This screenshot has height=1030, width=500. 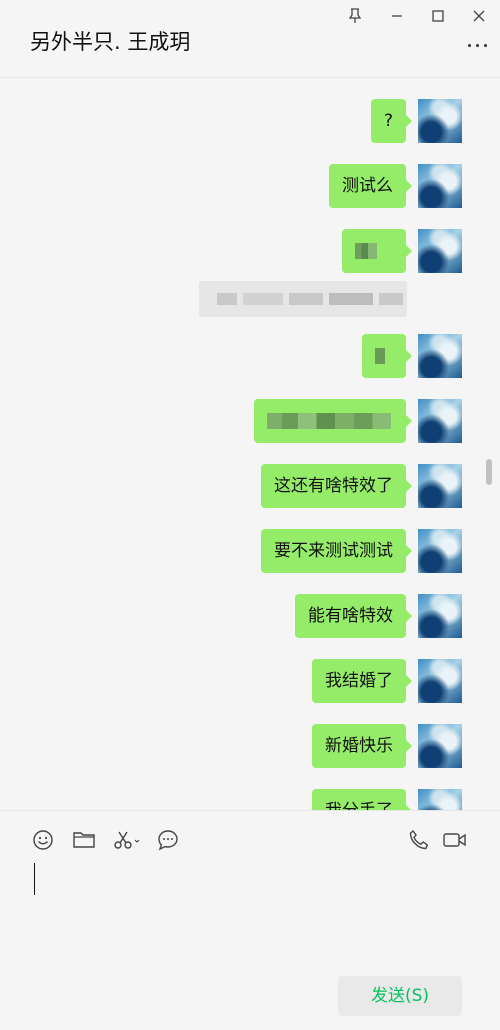 I want to click on maximize-icon, so click(x=438, y=16).